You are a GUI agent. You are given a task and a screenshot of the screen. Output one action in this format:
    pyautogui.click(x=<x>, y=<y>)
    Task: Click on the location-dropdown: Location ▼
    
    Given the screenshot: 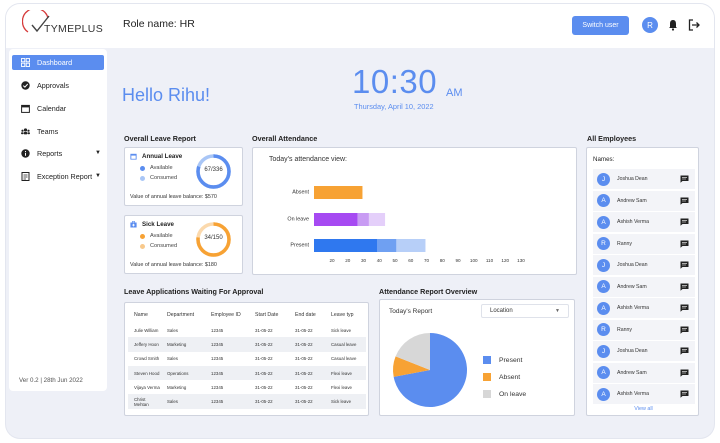 What is the action you would take?
    pyautogui.click(x=525, y=311)
    